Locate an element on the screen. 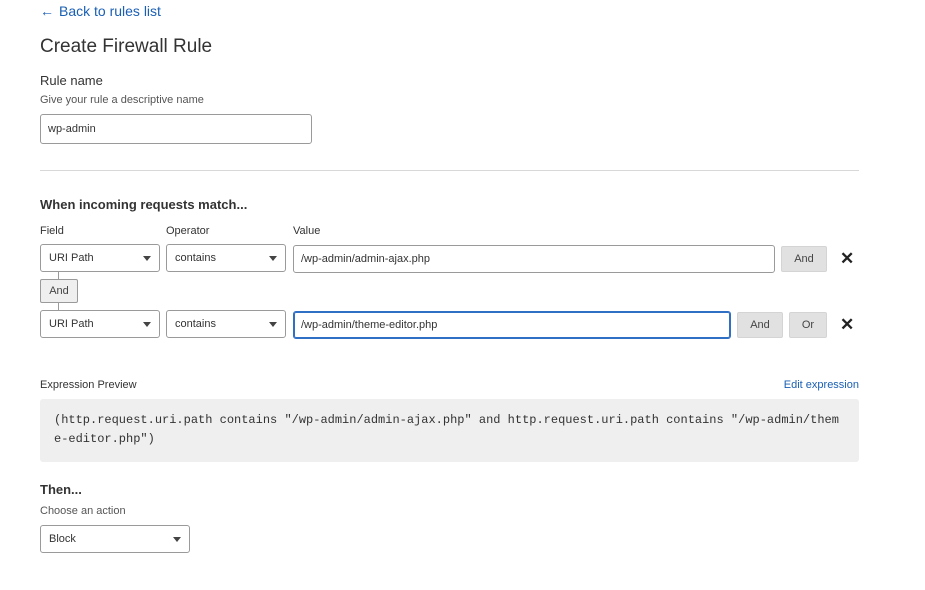  operator-select-2-value: contains is located at coordinates (195, 324).